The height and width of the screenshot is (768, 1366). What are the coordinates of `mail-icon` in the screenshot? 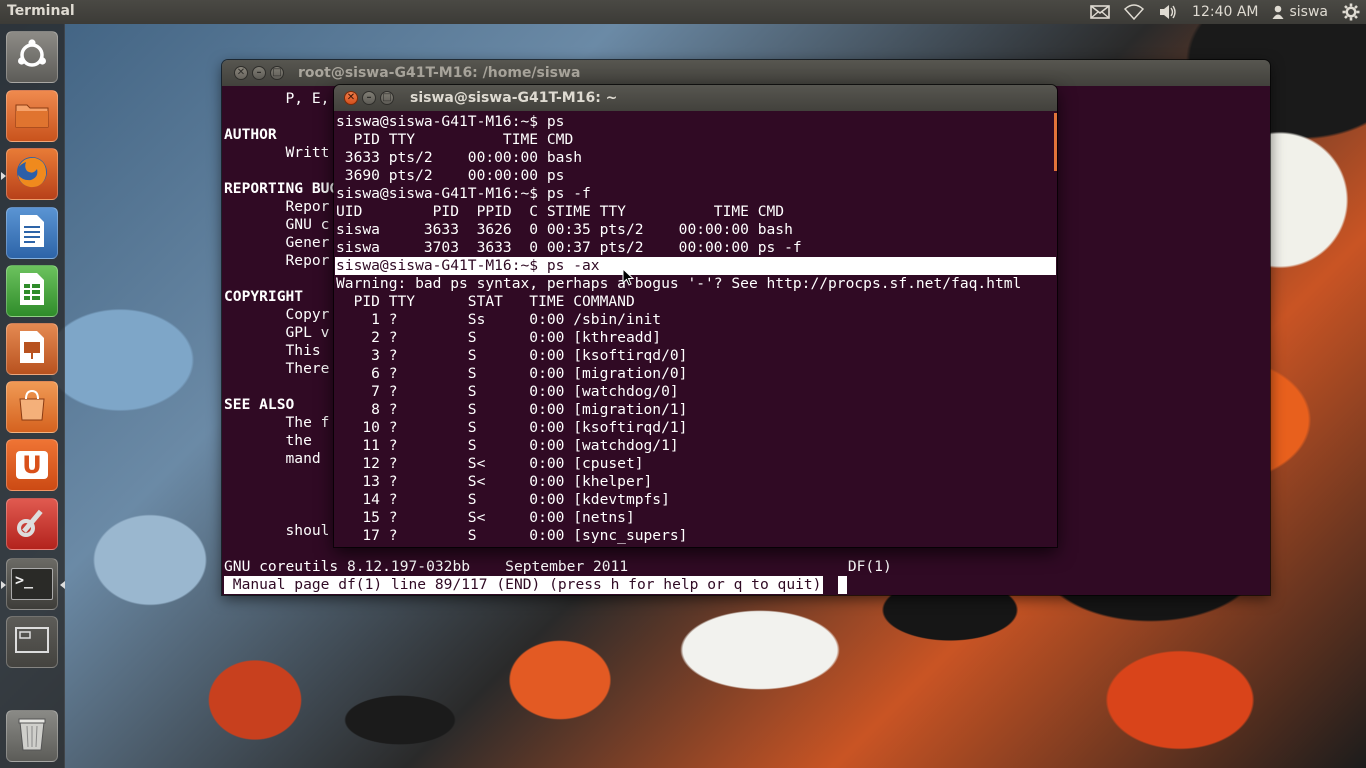 It's located at (1100, 12).